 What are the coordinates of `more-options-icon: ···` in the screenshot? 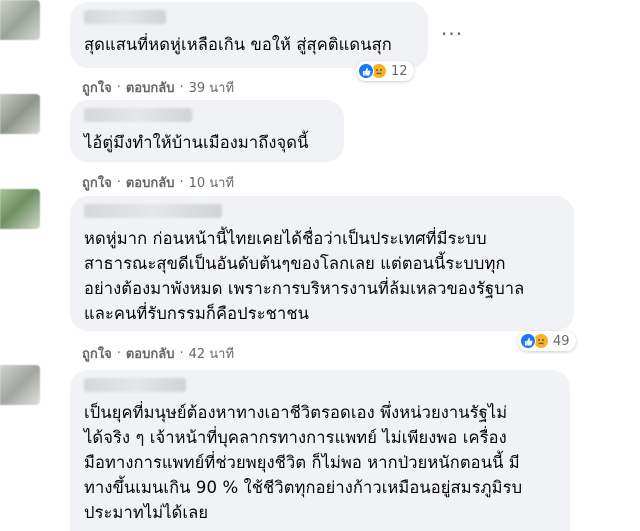 It's located at (452, 34).